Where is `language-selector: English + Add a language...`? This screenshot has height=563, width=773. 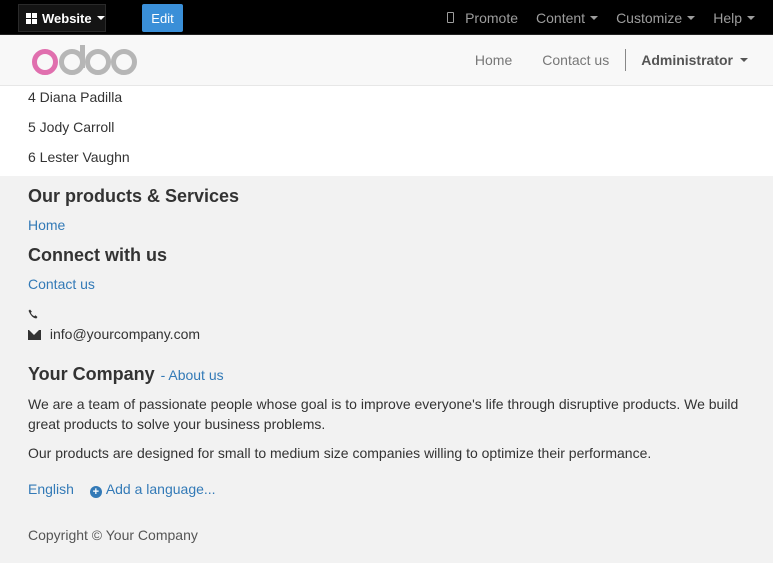
language-selector: English + Add a language... is located at coordinates (122, 489).